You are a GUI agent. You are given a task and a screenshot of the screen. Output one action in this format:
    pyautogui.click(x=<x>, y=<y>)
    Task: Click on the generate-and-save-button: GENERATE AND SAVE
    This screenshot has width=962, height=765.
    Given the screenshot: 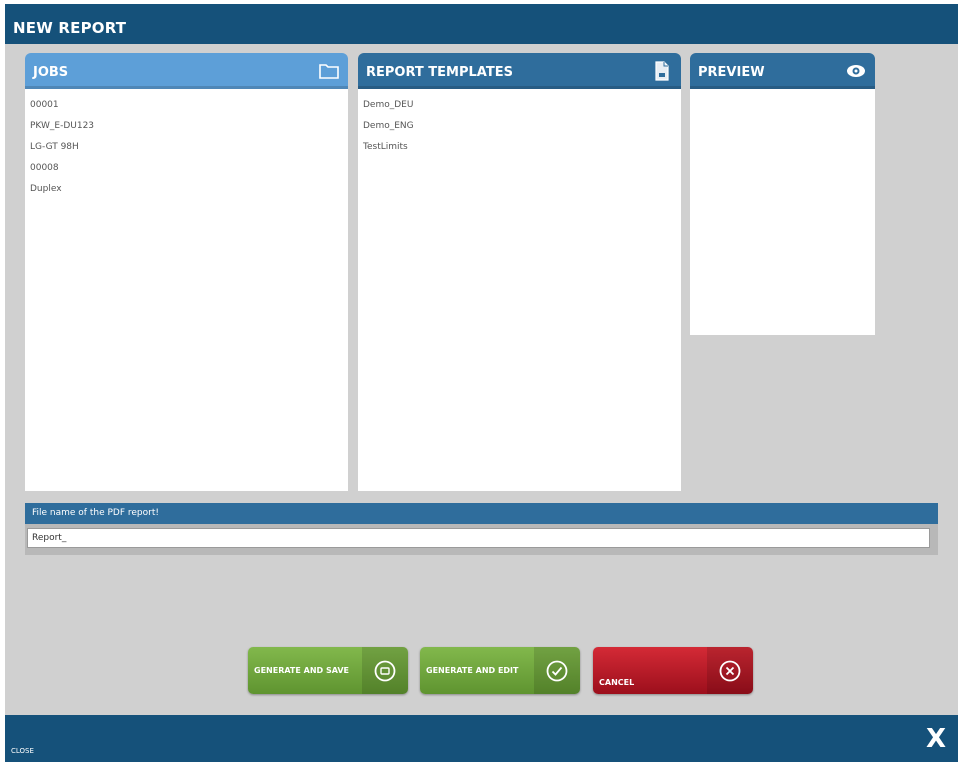 What is the action you would take?
    pyautogui.click(x=328, y=670)
    